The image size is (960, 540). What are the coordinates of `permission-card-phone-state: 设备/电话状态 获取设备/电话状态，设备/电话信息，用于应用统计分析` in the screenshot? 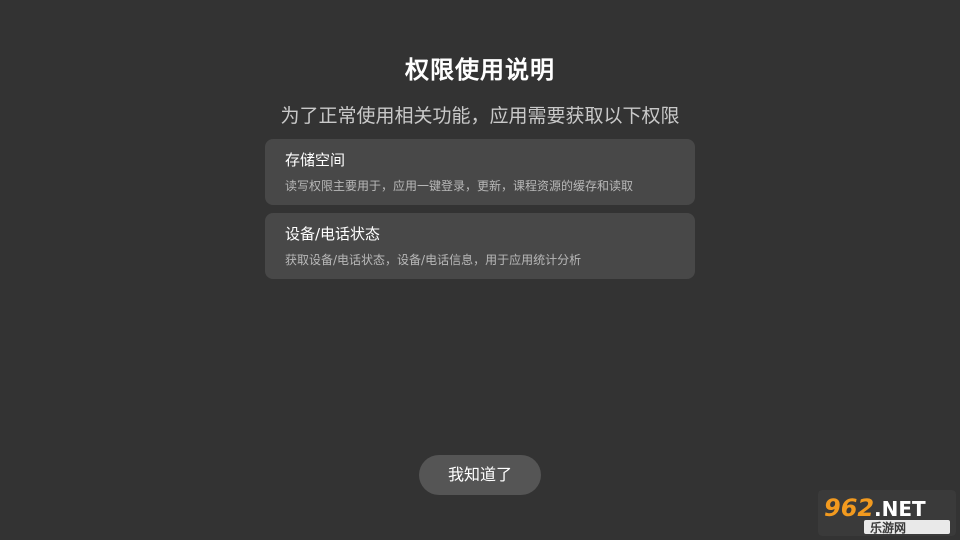 It's located at (480, 246).